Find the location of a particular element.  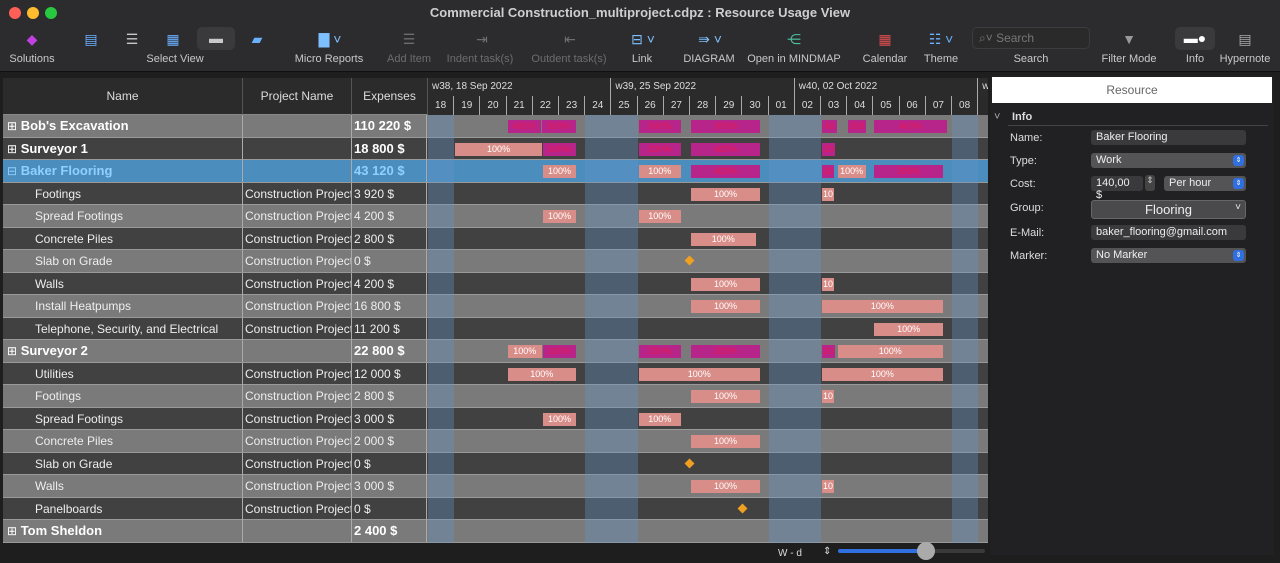

info-button: ▬● is located at coordinates (1195, 38).